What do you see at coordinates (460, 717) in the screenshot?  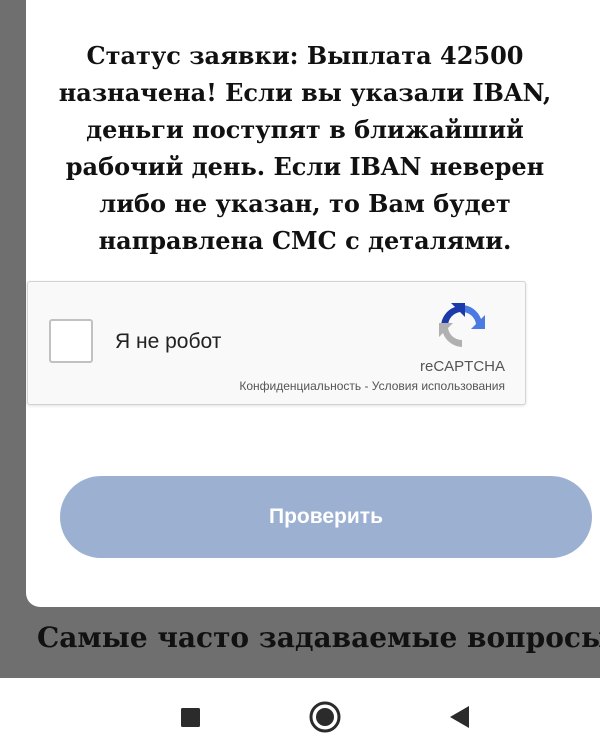 I see `back-triangle-icon` at bounding box center [460, 717].